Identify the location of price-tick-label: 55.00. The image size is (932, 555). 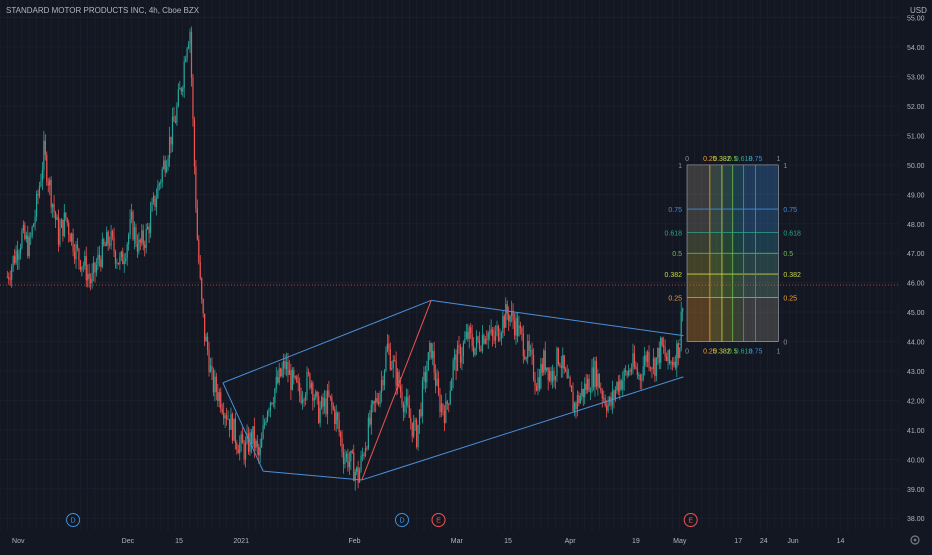
(916, 19).